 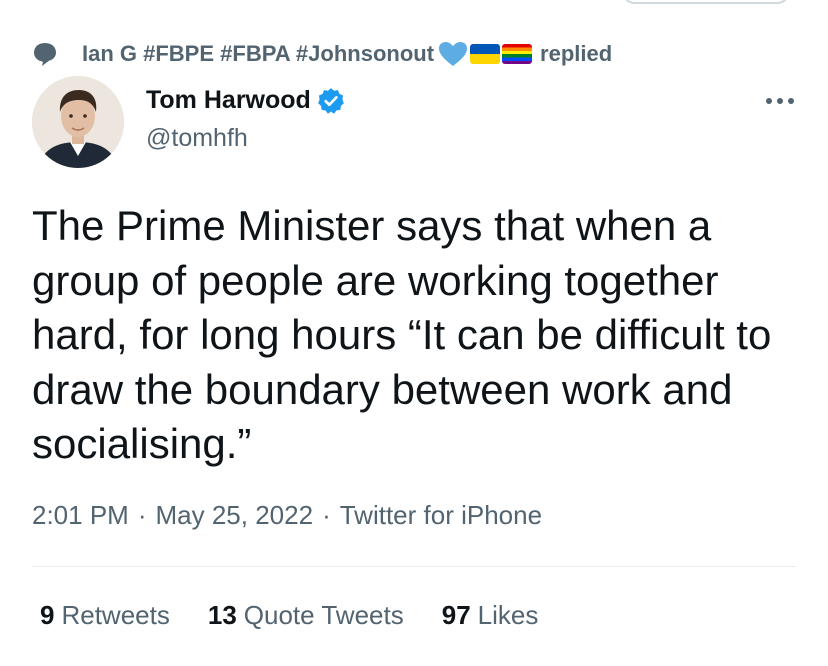 What do you see at coordinates (47, 615) in the screenshot?
I see `retweets-count: 9` at bounding box center [47, 615].